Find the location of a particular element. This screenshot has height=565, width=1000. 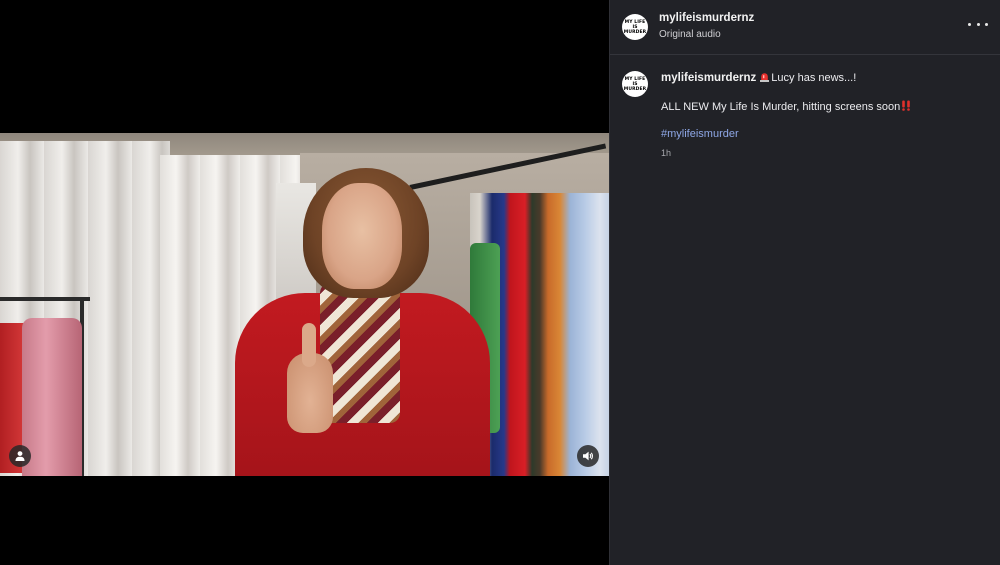

person-finger is located at coordinates (309, 345).